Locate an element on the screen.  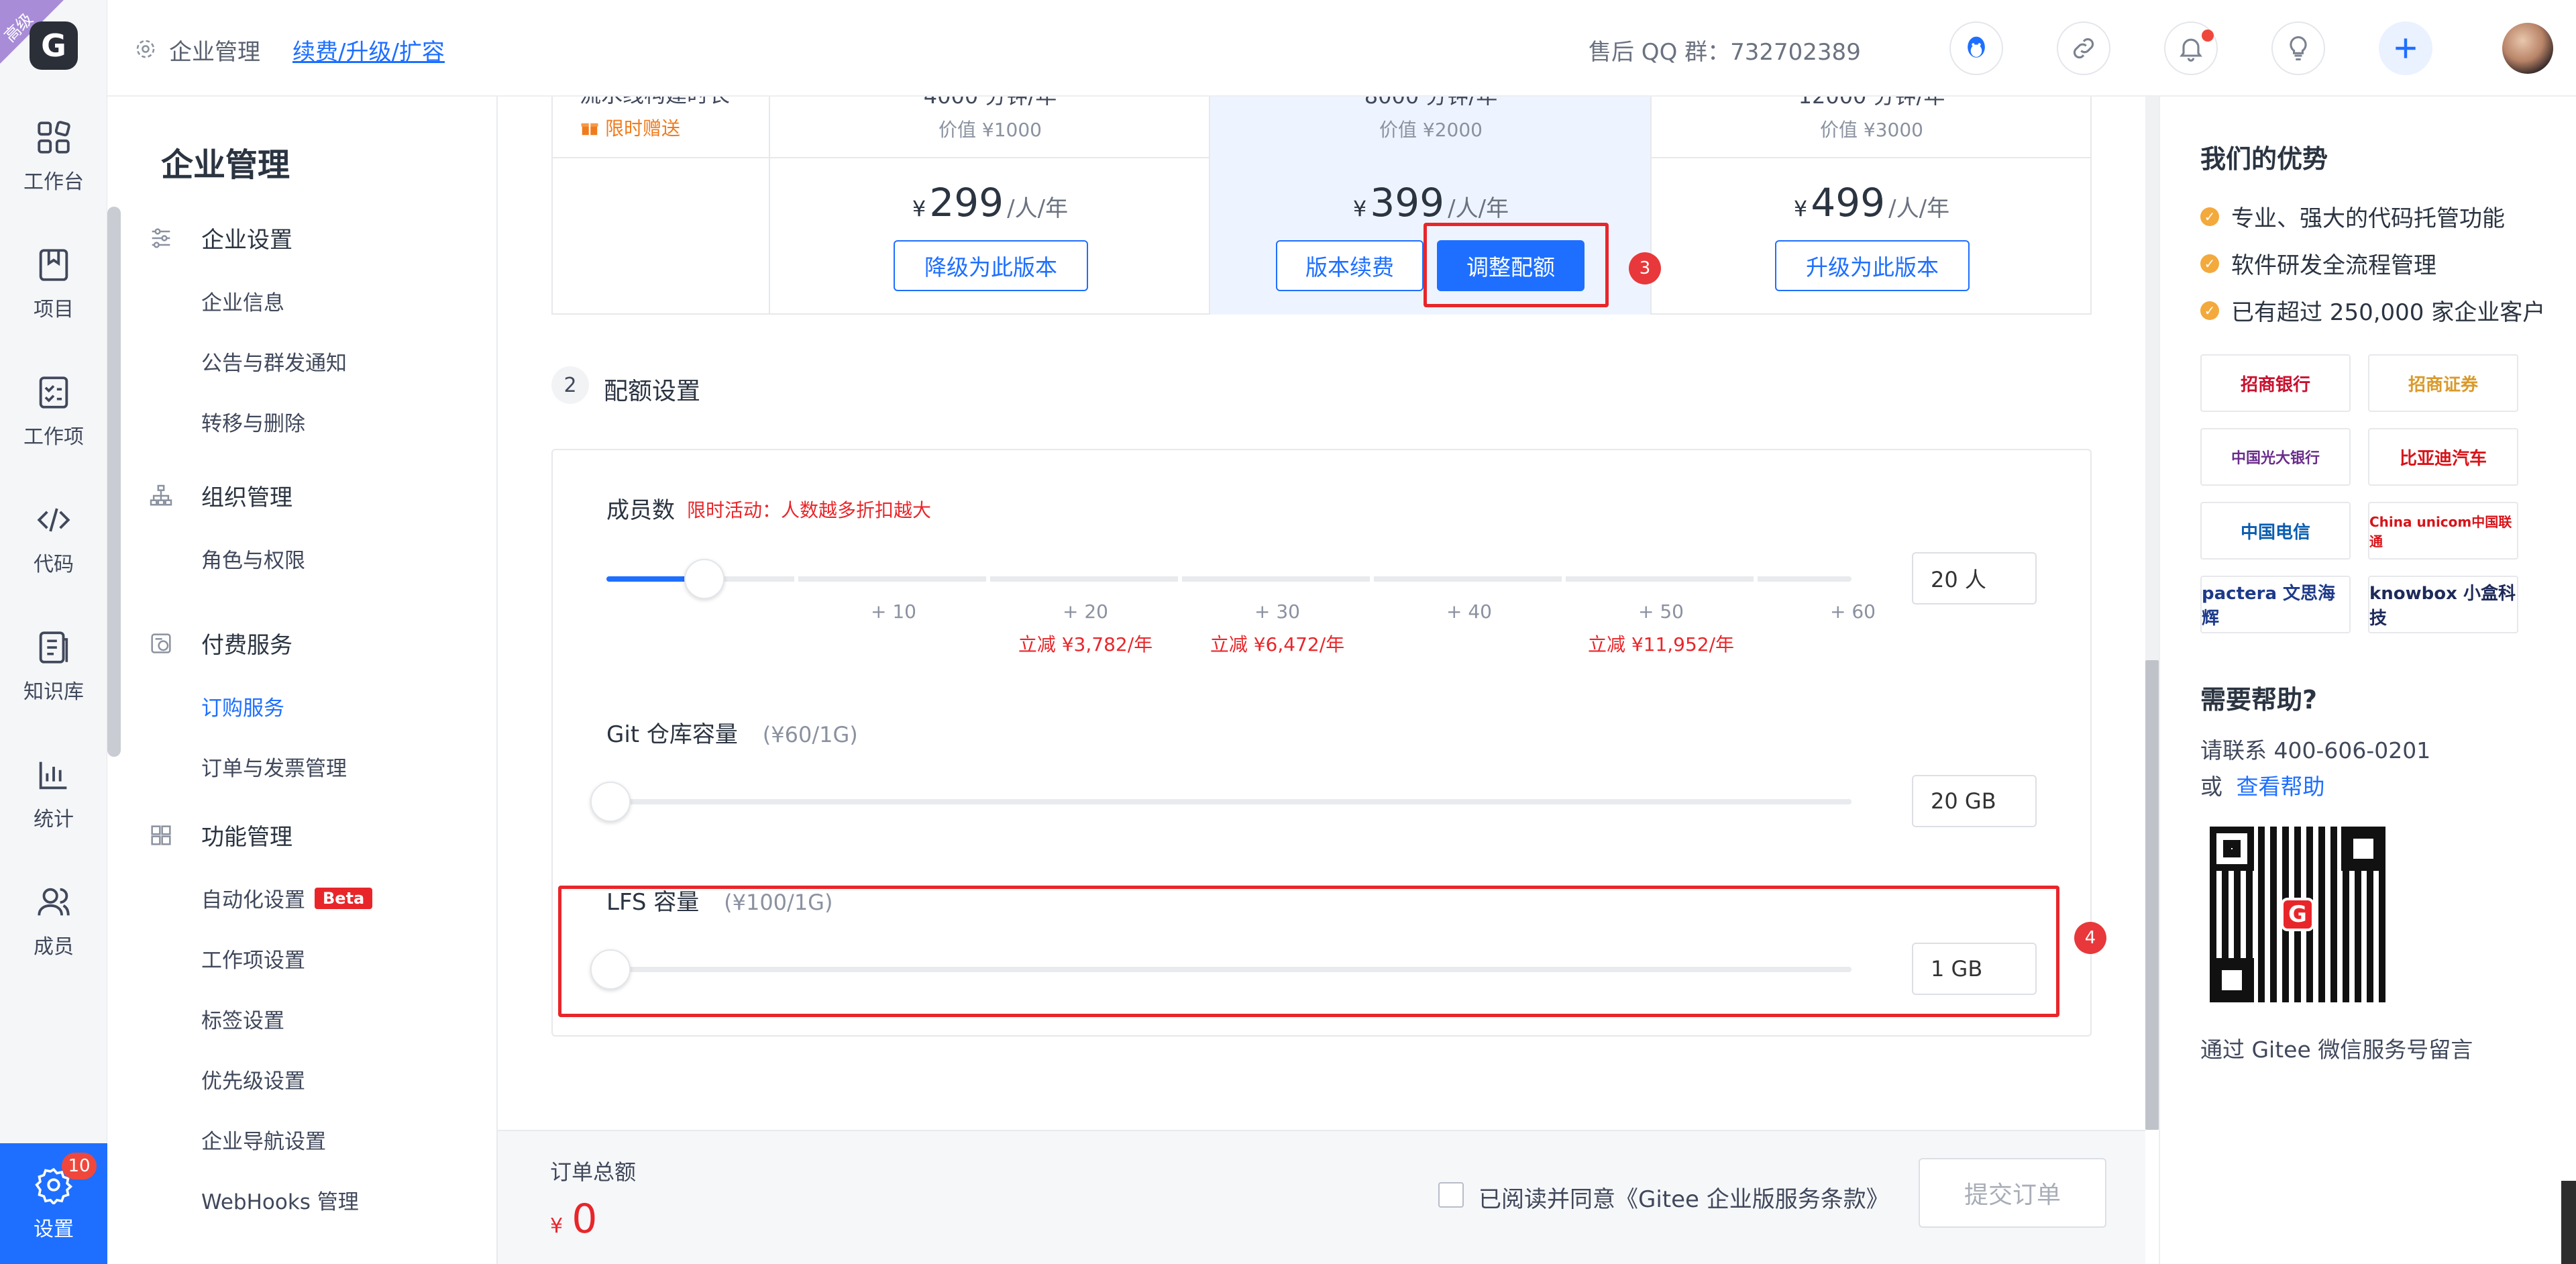
highlight-box-adjust is located at coordinates (1516, 265).